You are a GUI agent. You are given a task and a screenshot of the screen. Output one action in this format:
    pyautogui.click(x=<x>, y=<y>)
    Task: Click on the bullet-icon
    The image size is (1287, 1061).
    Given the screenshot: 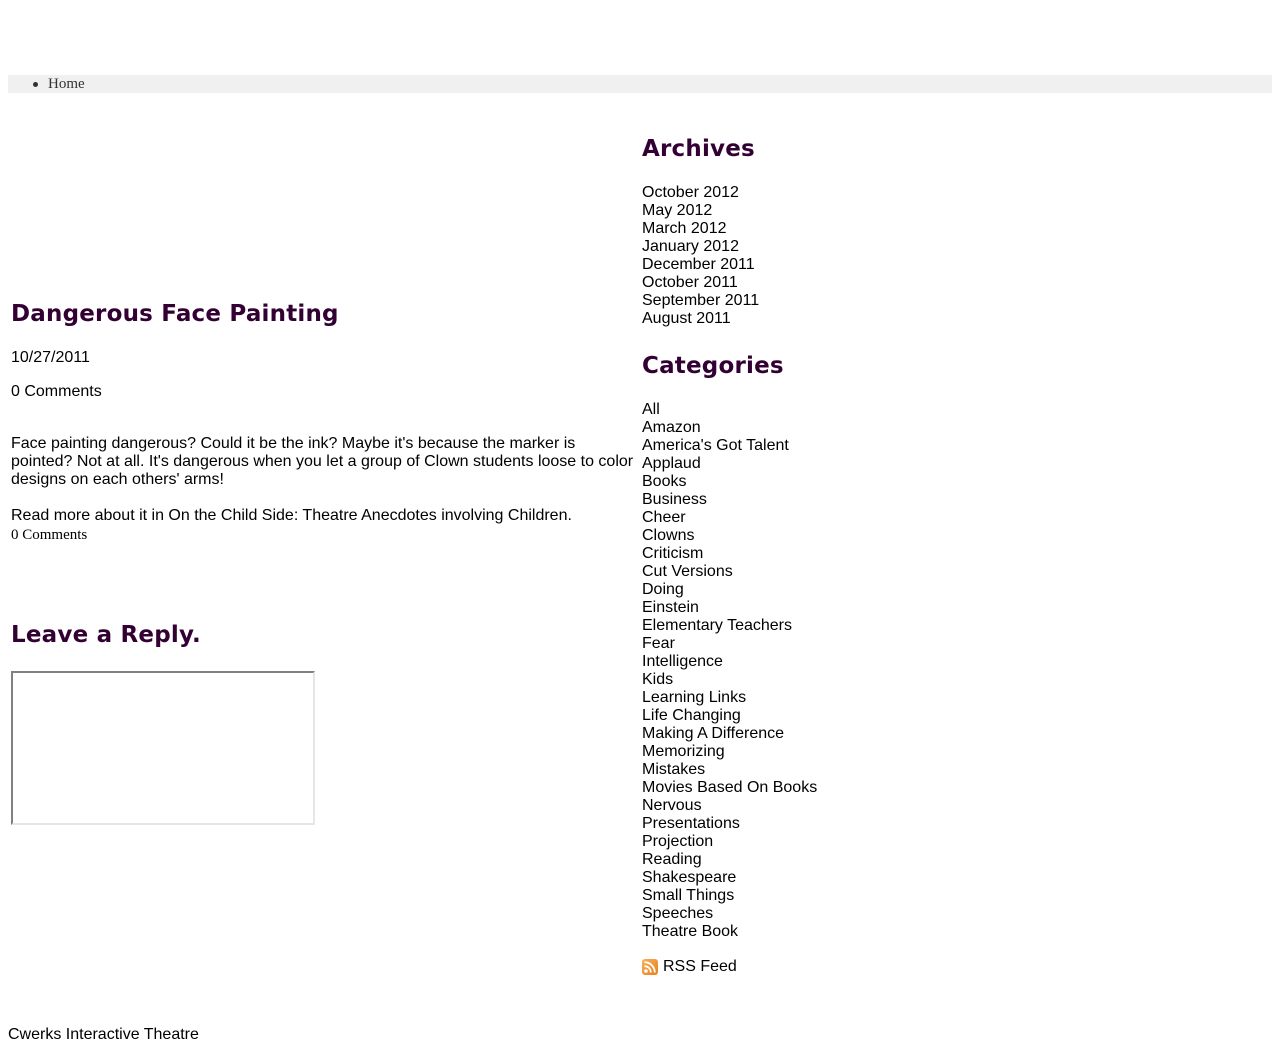 What is the action you would take?
    pyautogui.click(x=35, y=84)
    